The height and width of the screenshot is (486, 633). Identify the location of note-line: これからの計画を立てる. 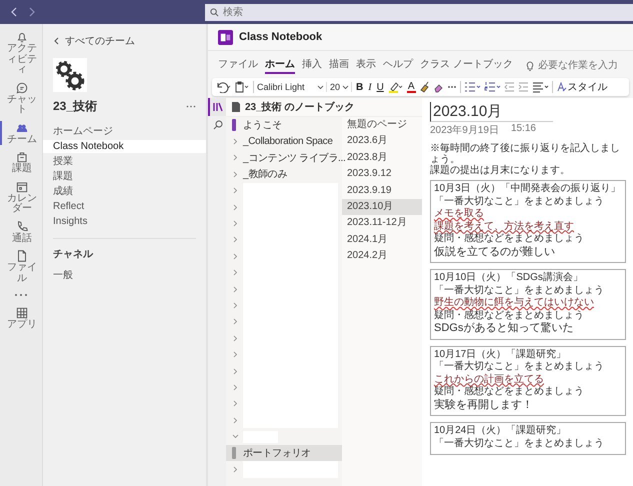
(489, 380).